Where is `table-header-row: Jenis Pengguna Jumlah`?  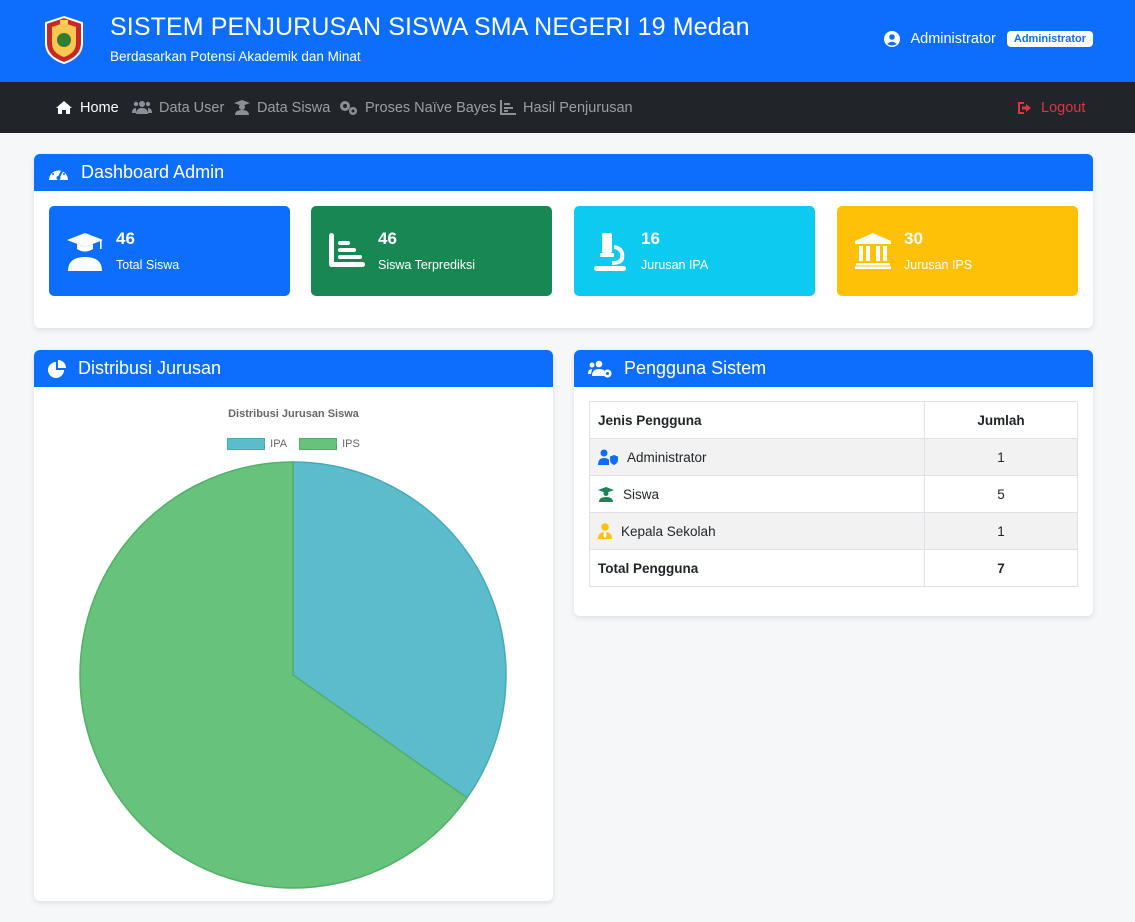 table-header-row: Jenis Pengguna Jumlah is located at coordinates (833, 420).